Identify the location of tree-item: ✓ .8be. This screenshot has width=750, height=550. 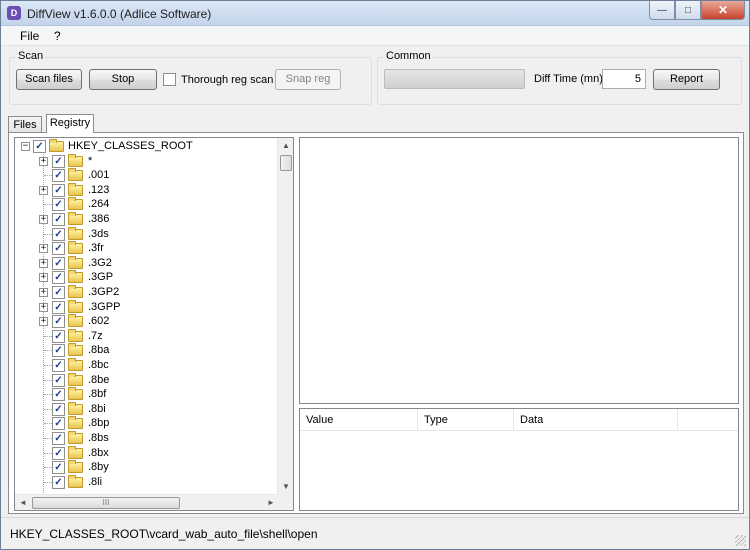
(147, 380).